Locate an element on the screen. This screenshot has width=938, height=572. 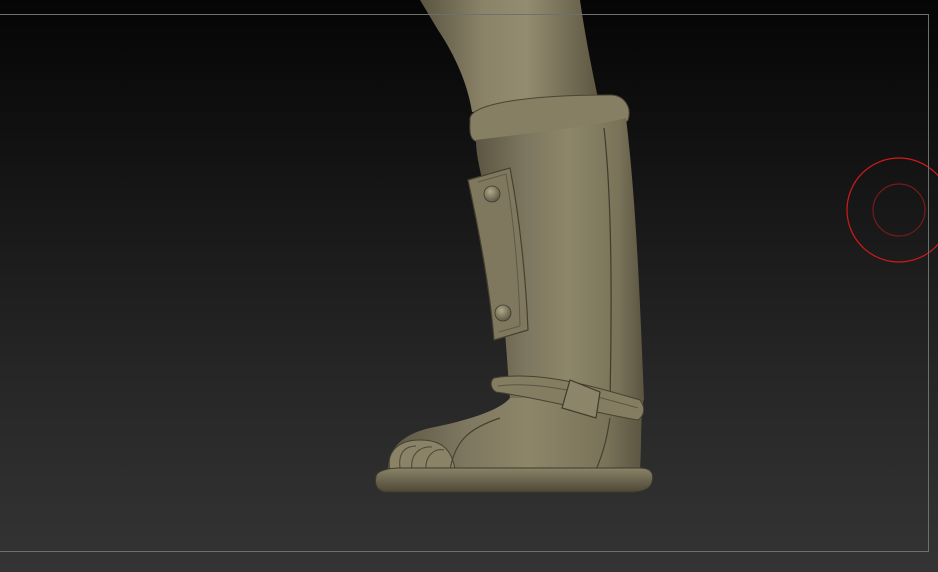
boot-sole is located at coordinates (514, 480).